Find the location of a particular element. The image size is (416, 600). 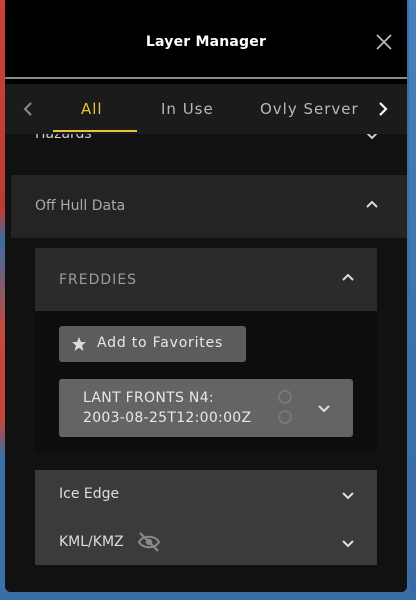

section-label: FREDDIES is located at coordinates (98, 280).